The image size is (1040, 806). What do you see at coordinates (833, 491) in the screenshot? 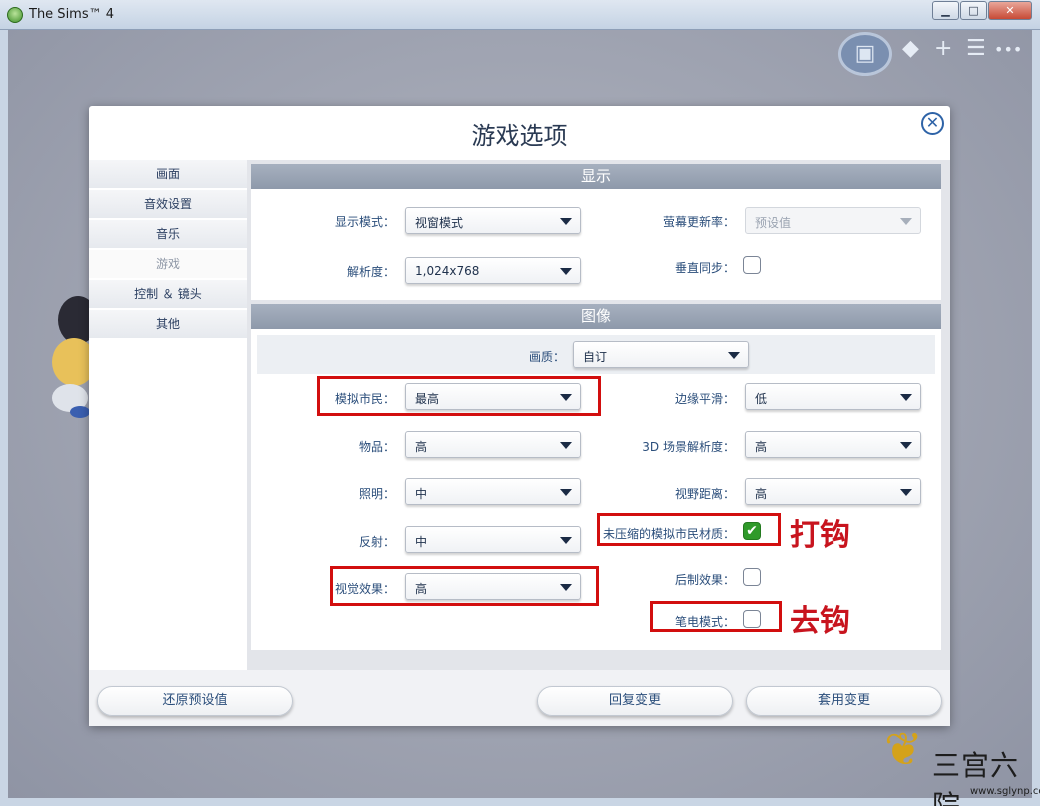
I see `view-distance-dropdown: 高` at bounding box center [833, 491].